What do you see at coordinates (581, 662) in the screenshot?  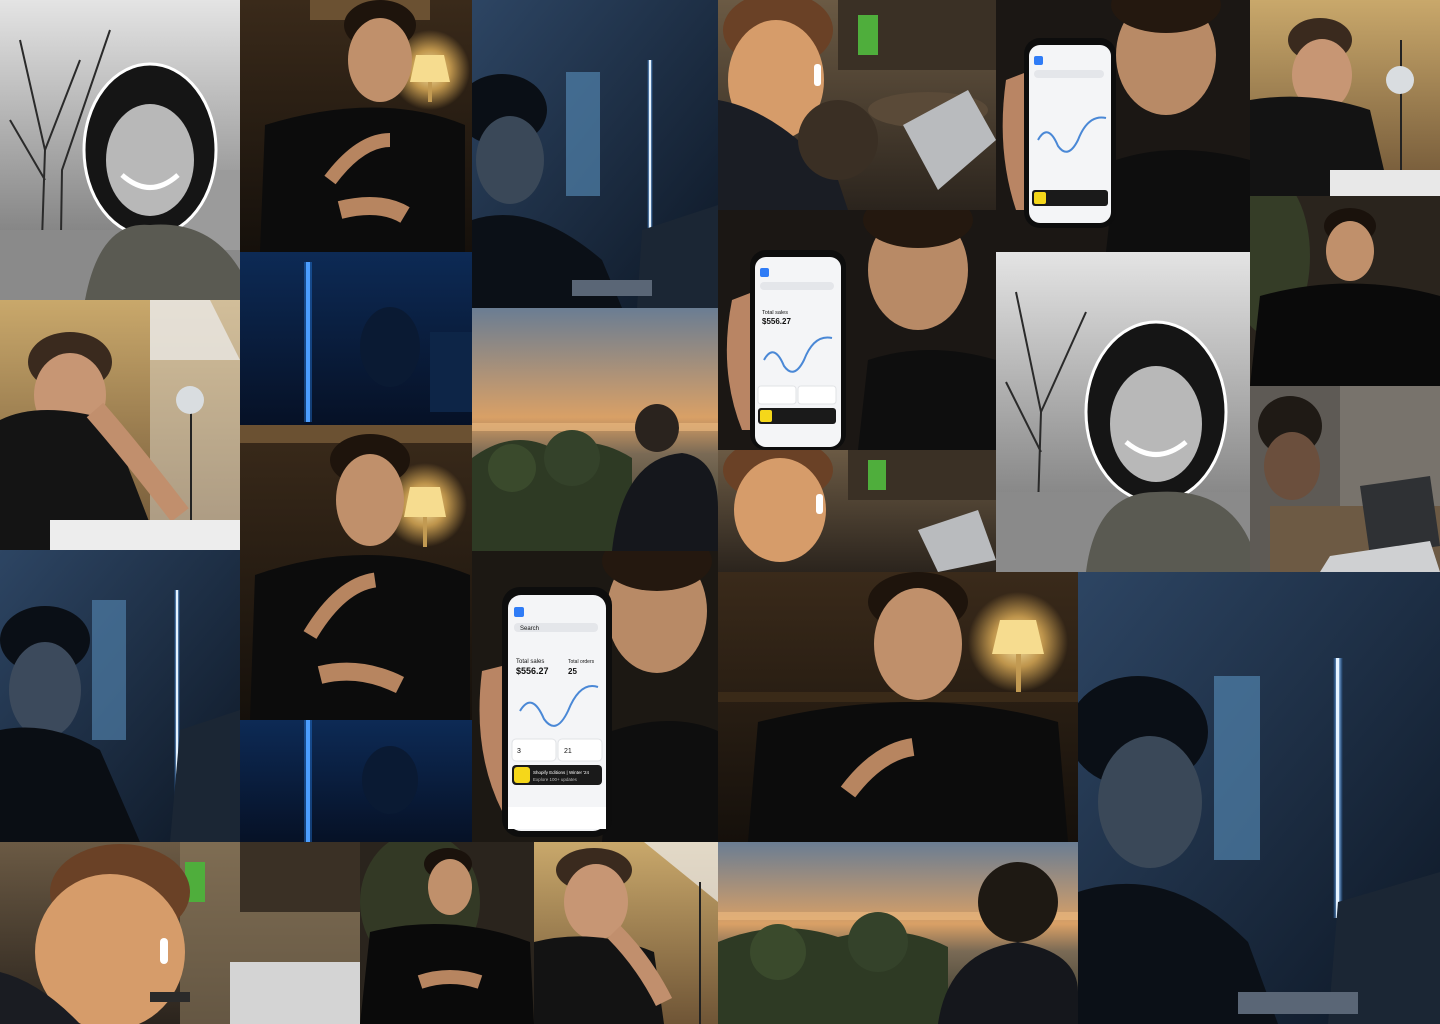 I see `phone-total-orders-label: Total orders` at bounding box center [581, 662].